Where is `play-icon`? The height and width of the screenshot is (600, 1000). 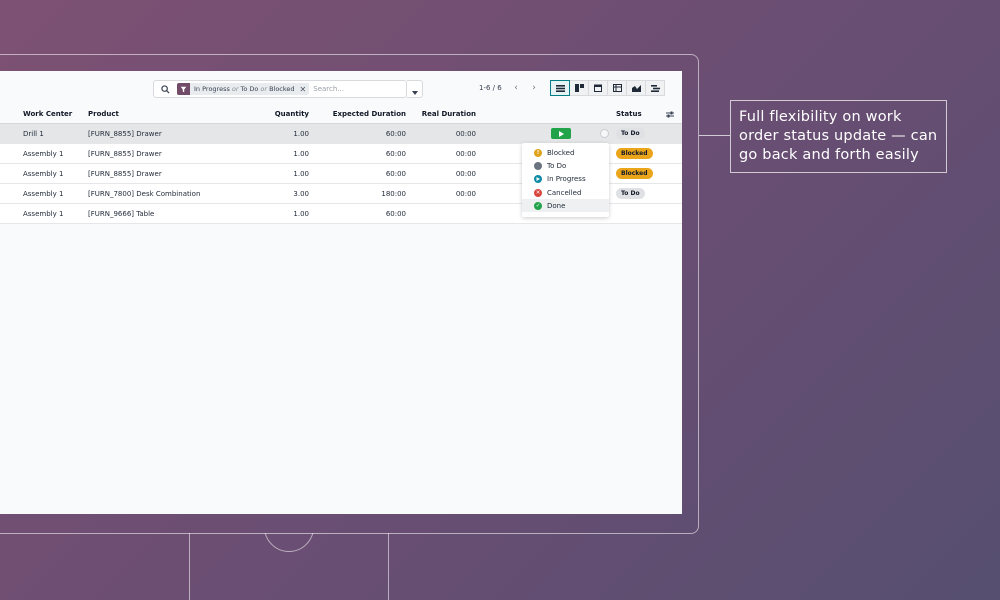 play-icon is located at coordinates (561, 133).